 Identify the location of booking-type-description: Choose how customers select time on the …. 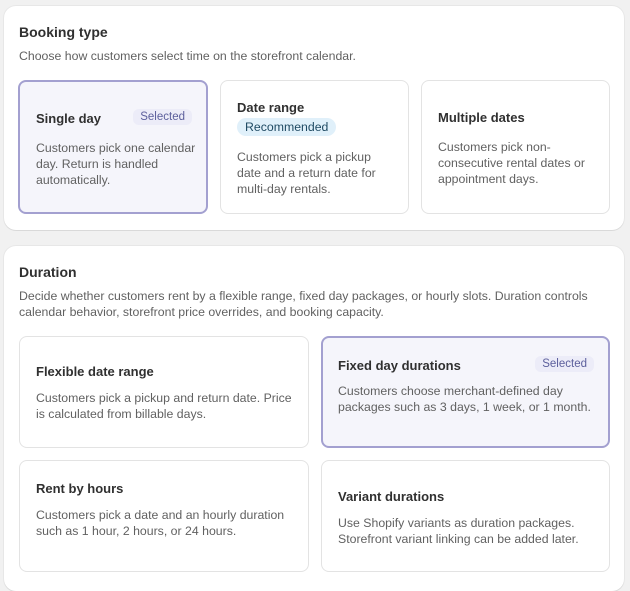
(187, 56).